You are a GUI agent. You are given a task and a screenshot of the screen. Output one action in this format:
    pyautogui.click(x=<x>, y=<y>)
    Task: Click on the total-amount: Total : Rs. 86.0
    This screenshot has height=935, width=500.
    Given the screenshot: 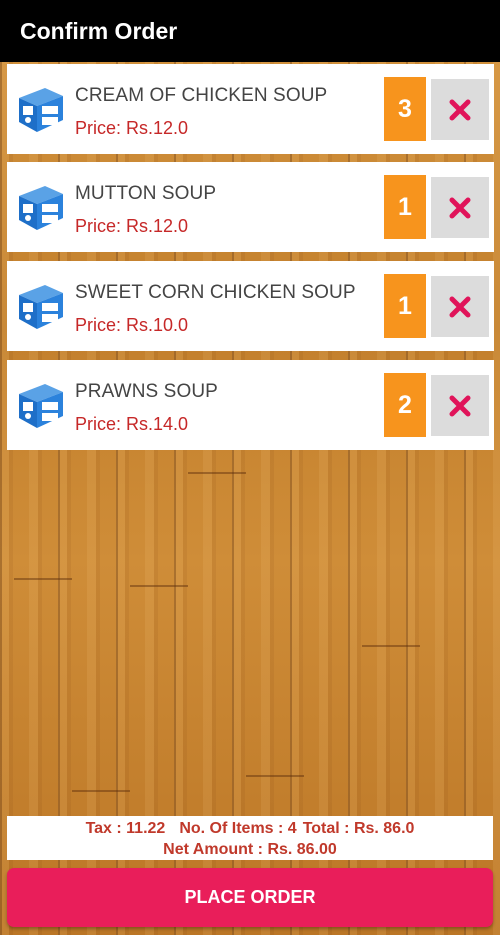 What is the action you would take?
    pyautogui.click(x=358, y=828)
    